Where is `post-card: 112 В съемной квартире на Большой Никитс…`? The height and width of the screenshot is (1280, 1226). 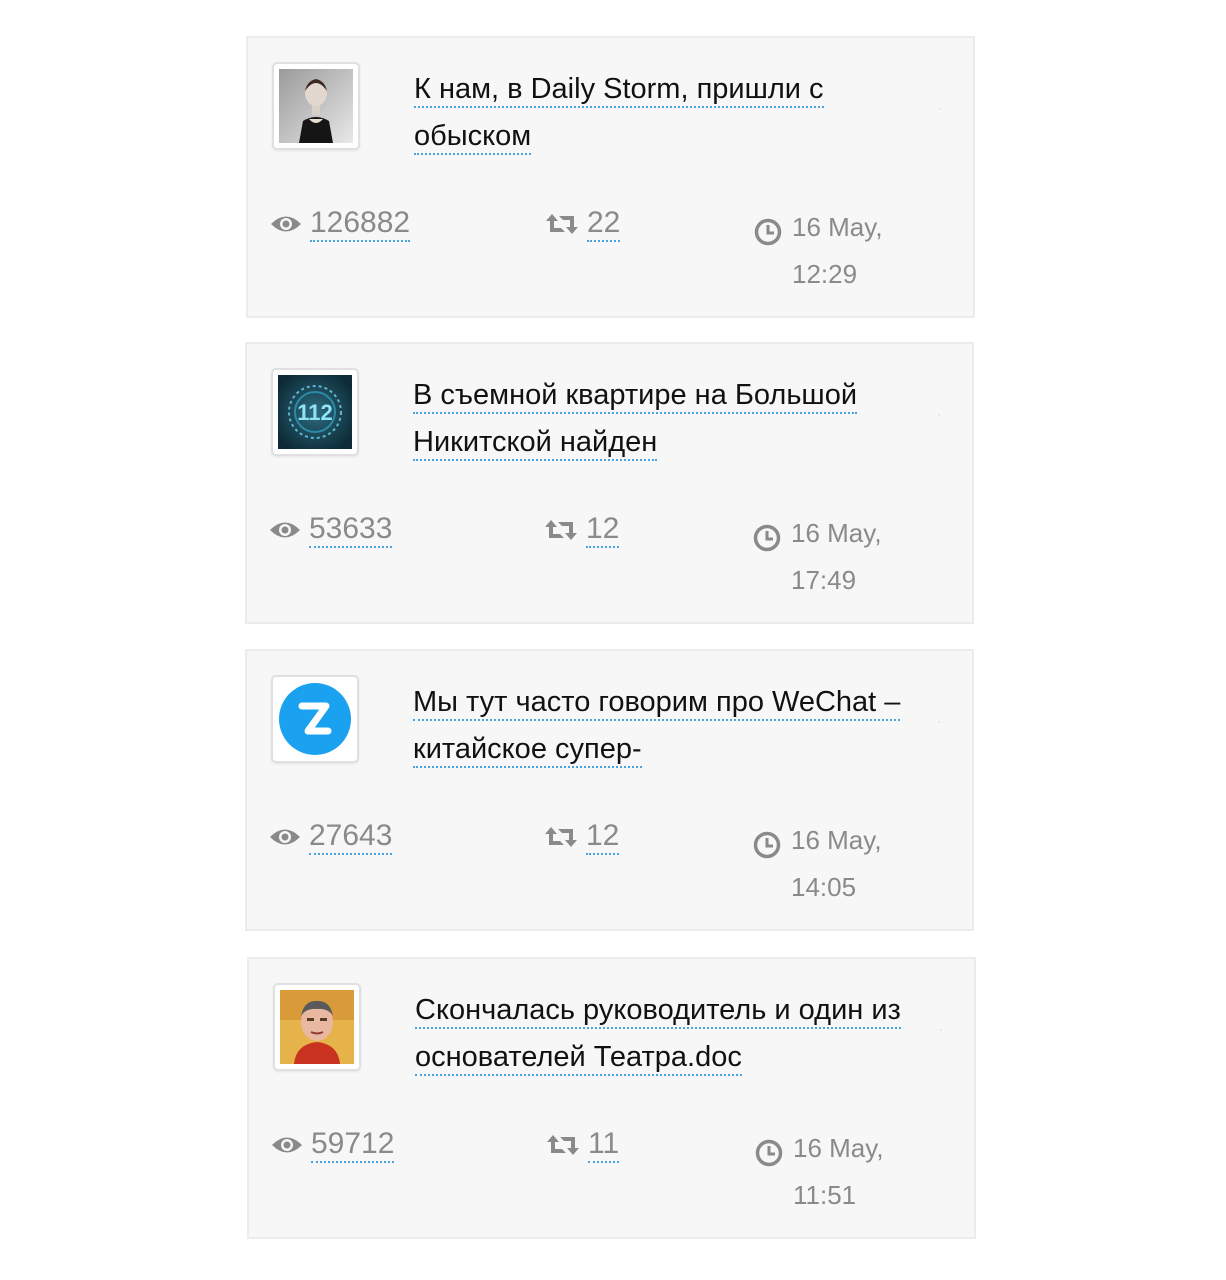 post-card: 112 В съемной квартире на Большой Никитс… is located at coordinates (609, 483).